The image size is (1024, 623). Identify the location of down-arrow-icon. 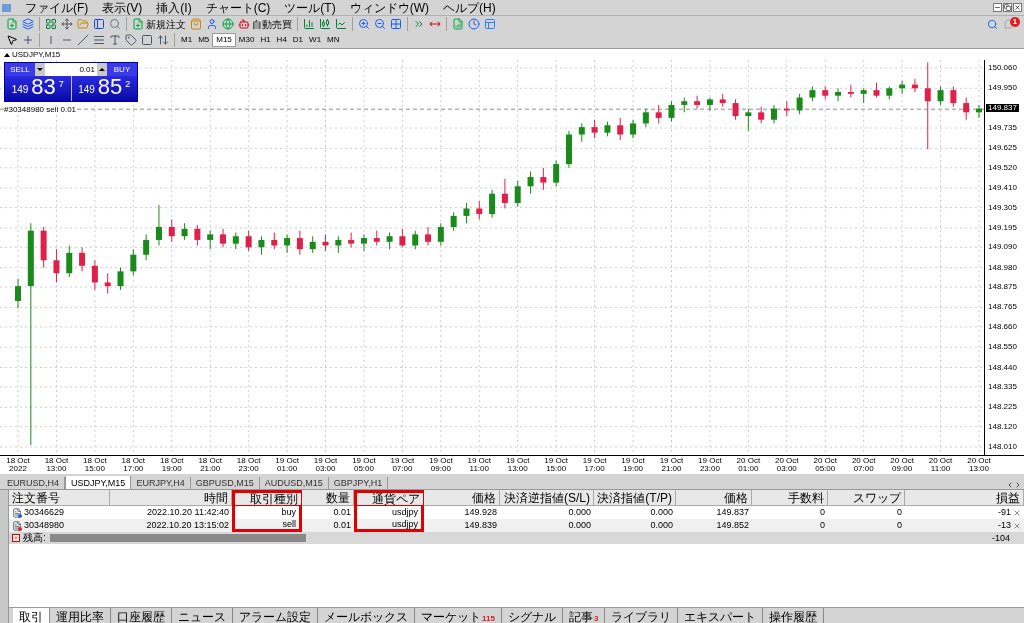
(40, 69).